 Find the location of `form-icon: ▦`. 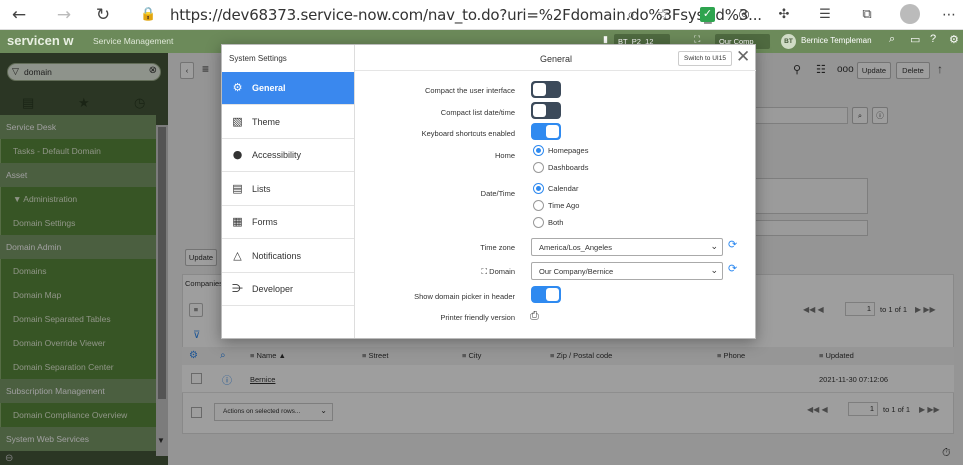

form-icon: ▦ is located at coordinates (237, 221).